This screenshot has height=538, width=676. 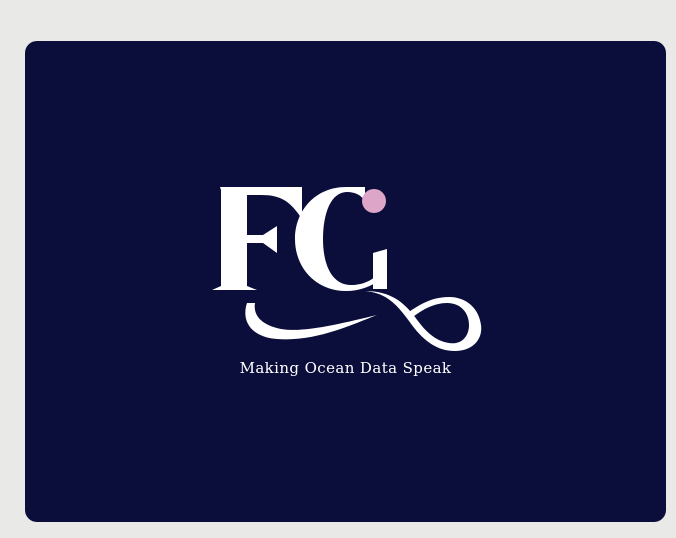 What do you see at coordinates (374, 201) in the screenshot?
I see `accent-dot` at bounding box center [374, 201].